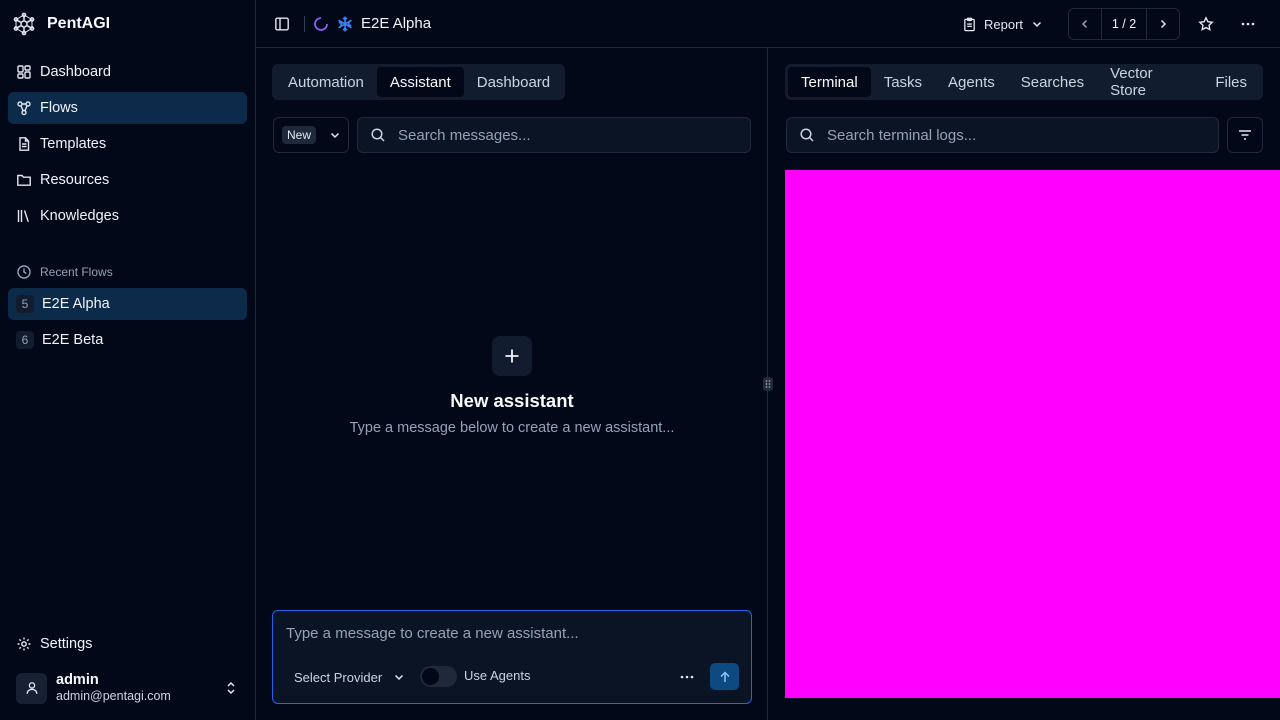 This screenshot has height=720, width=1280. Describe the element at coordinates (75, 72) in the screenshot. I see `sidebar-item-label: Dashboard` at that location.